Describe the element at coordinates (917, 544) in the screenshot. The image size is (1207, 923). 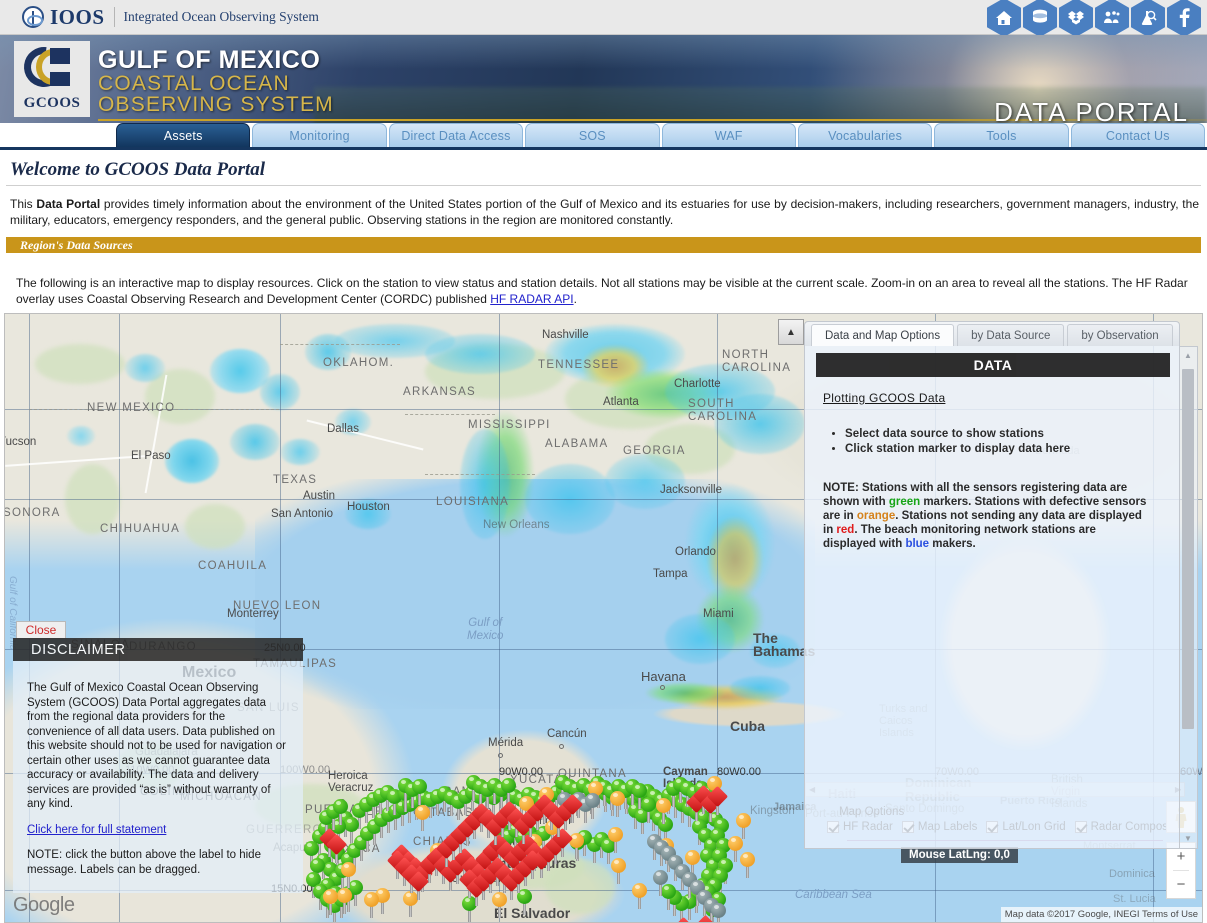
I see `note-blue-word: blue` at that location.